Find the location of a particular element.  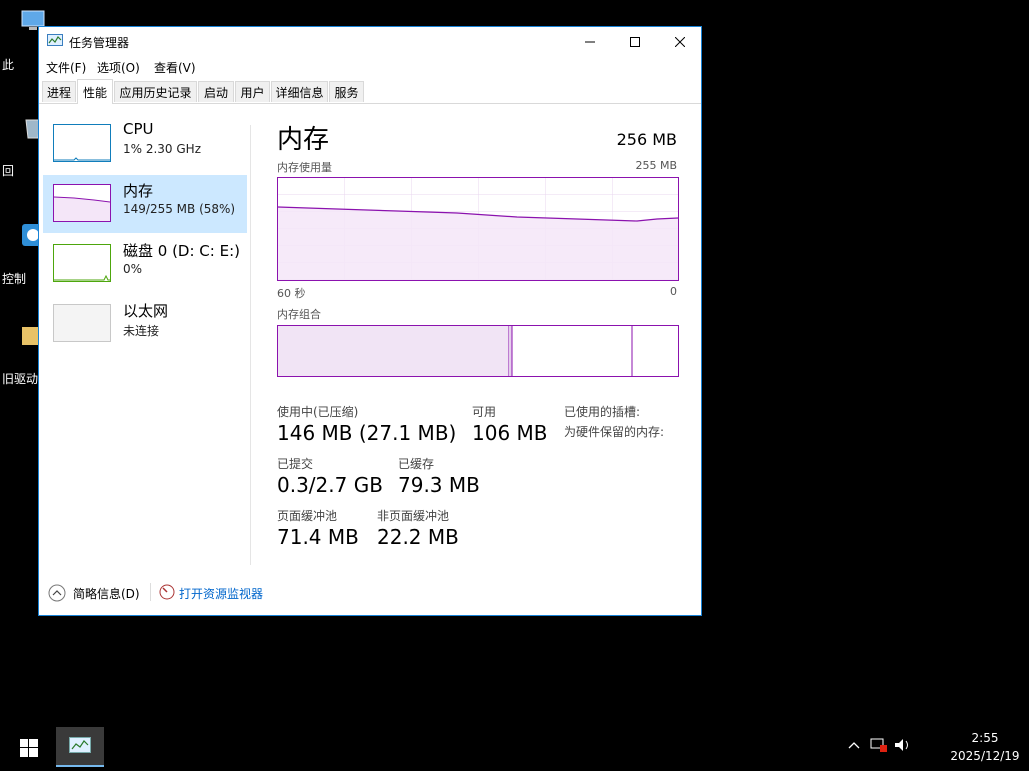

committed-value: 0.3/2.7 GB is located at coordinates (330, 485).